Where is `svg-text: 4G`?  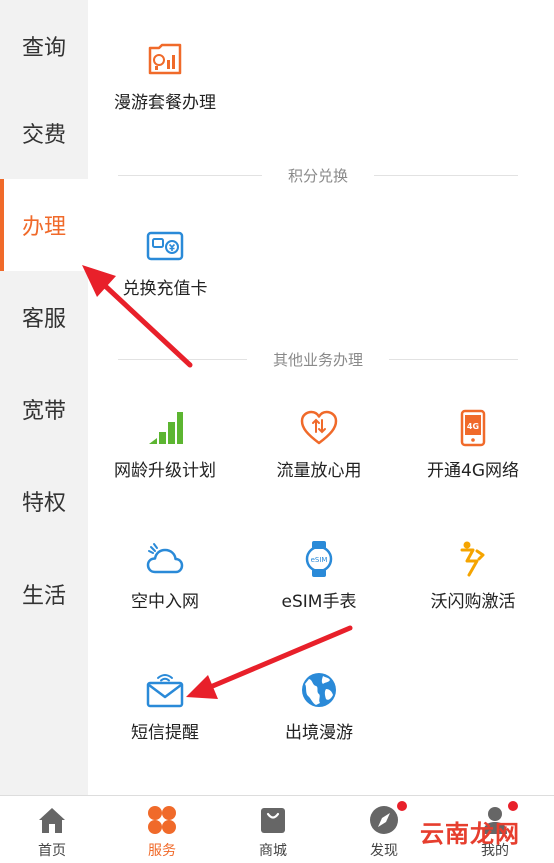
svg-text: 4G is located at coordinates (473, 426).